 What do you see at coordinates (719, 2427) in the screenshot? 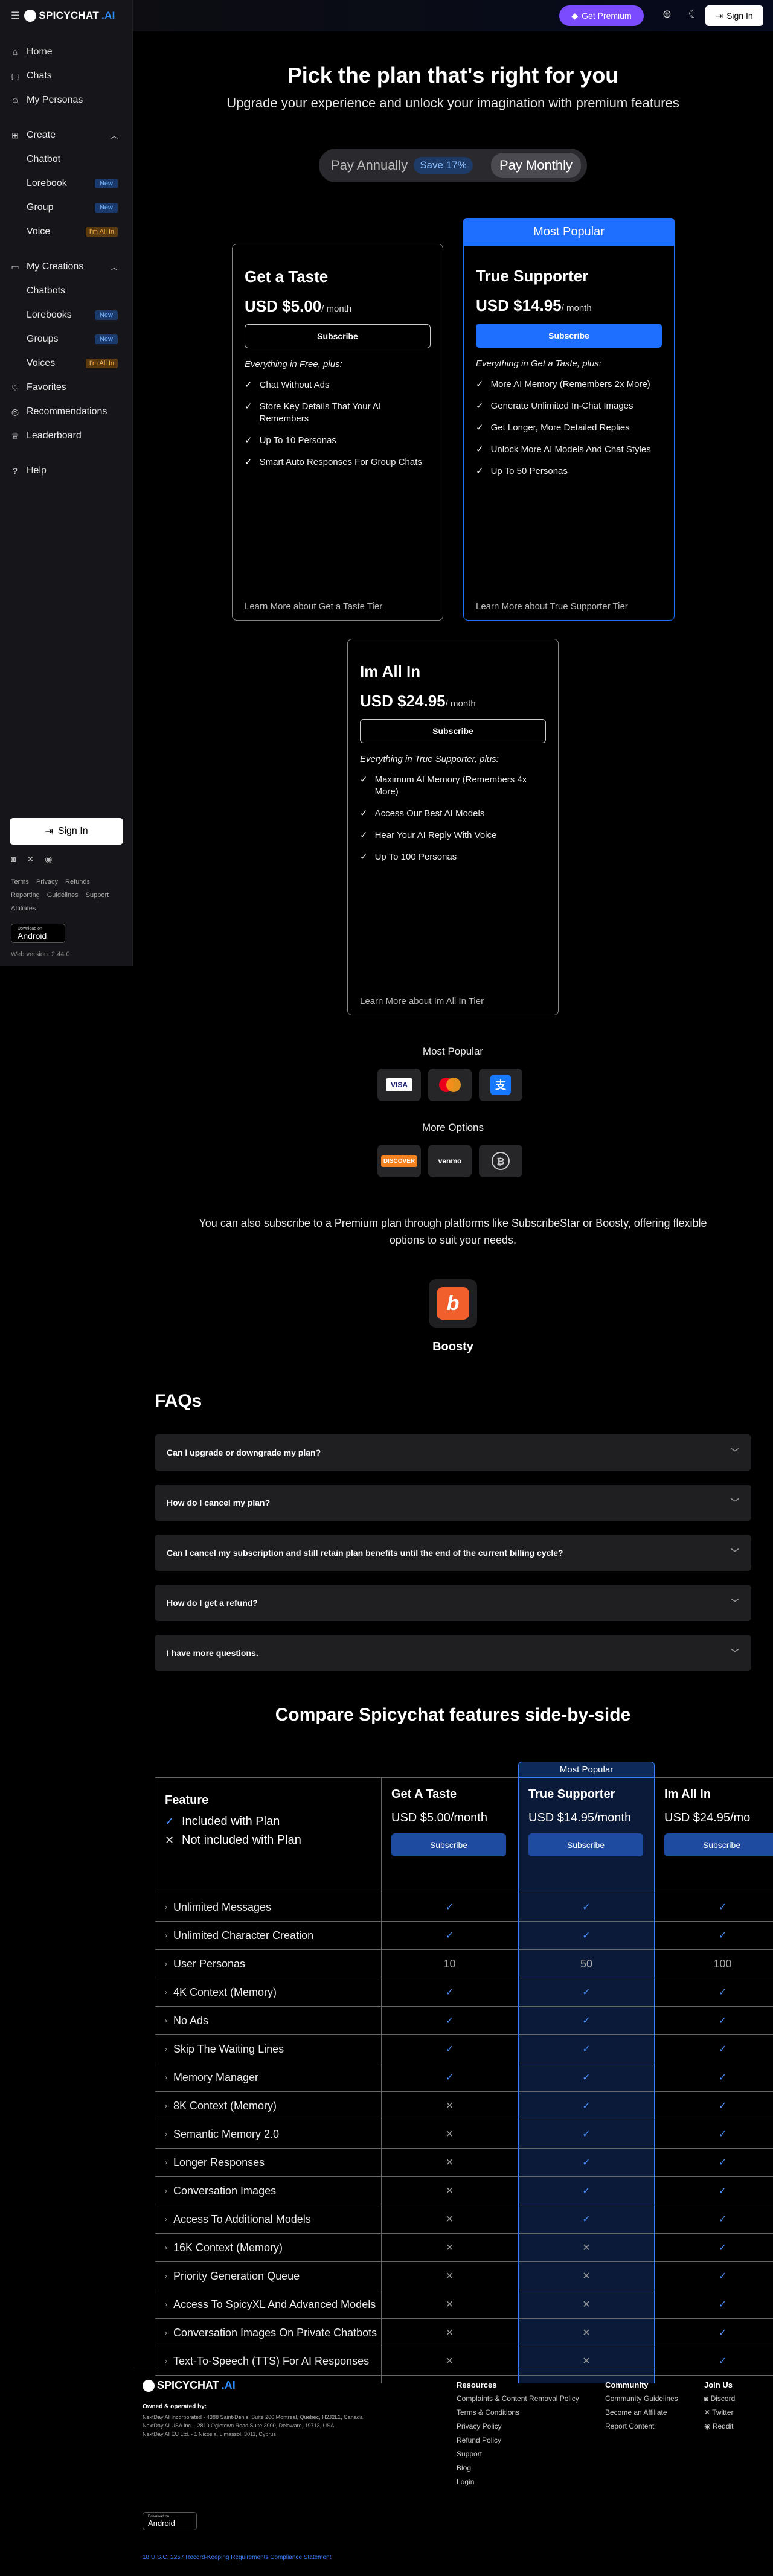
I see `footer-reddit-link: ◉ Reddit` at bounding box center [719, 2427].